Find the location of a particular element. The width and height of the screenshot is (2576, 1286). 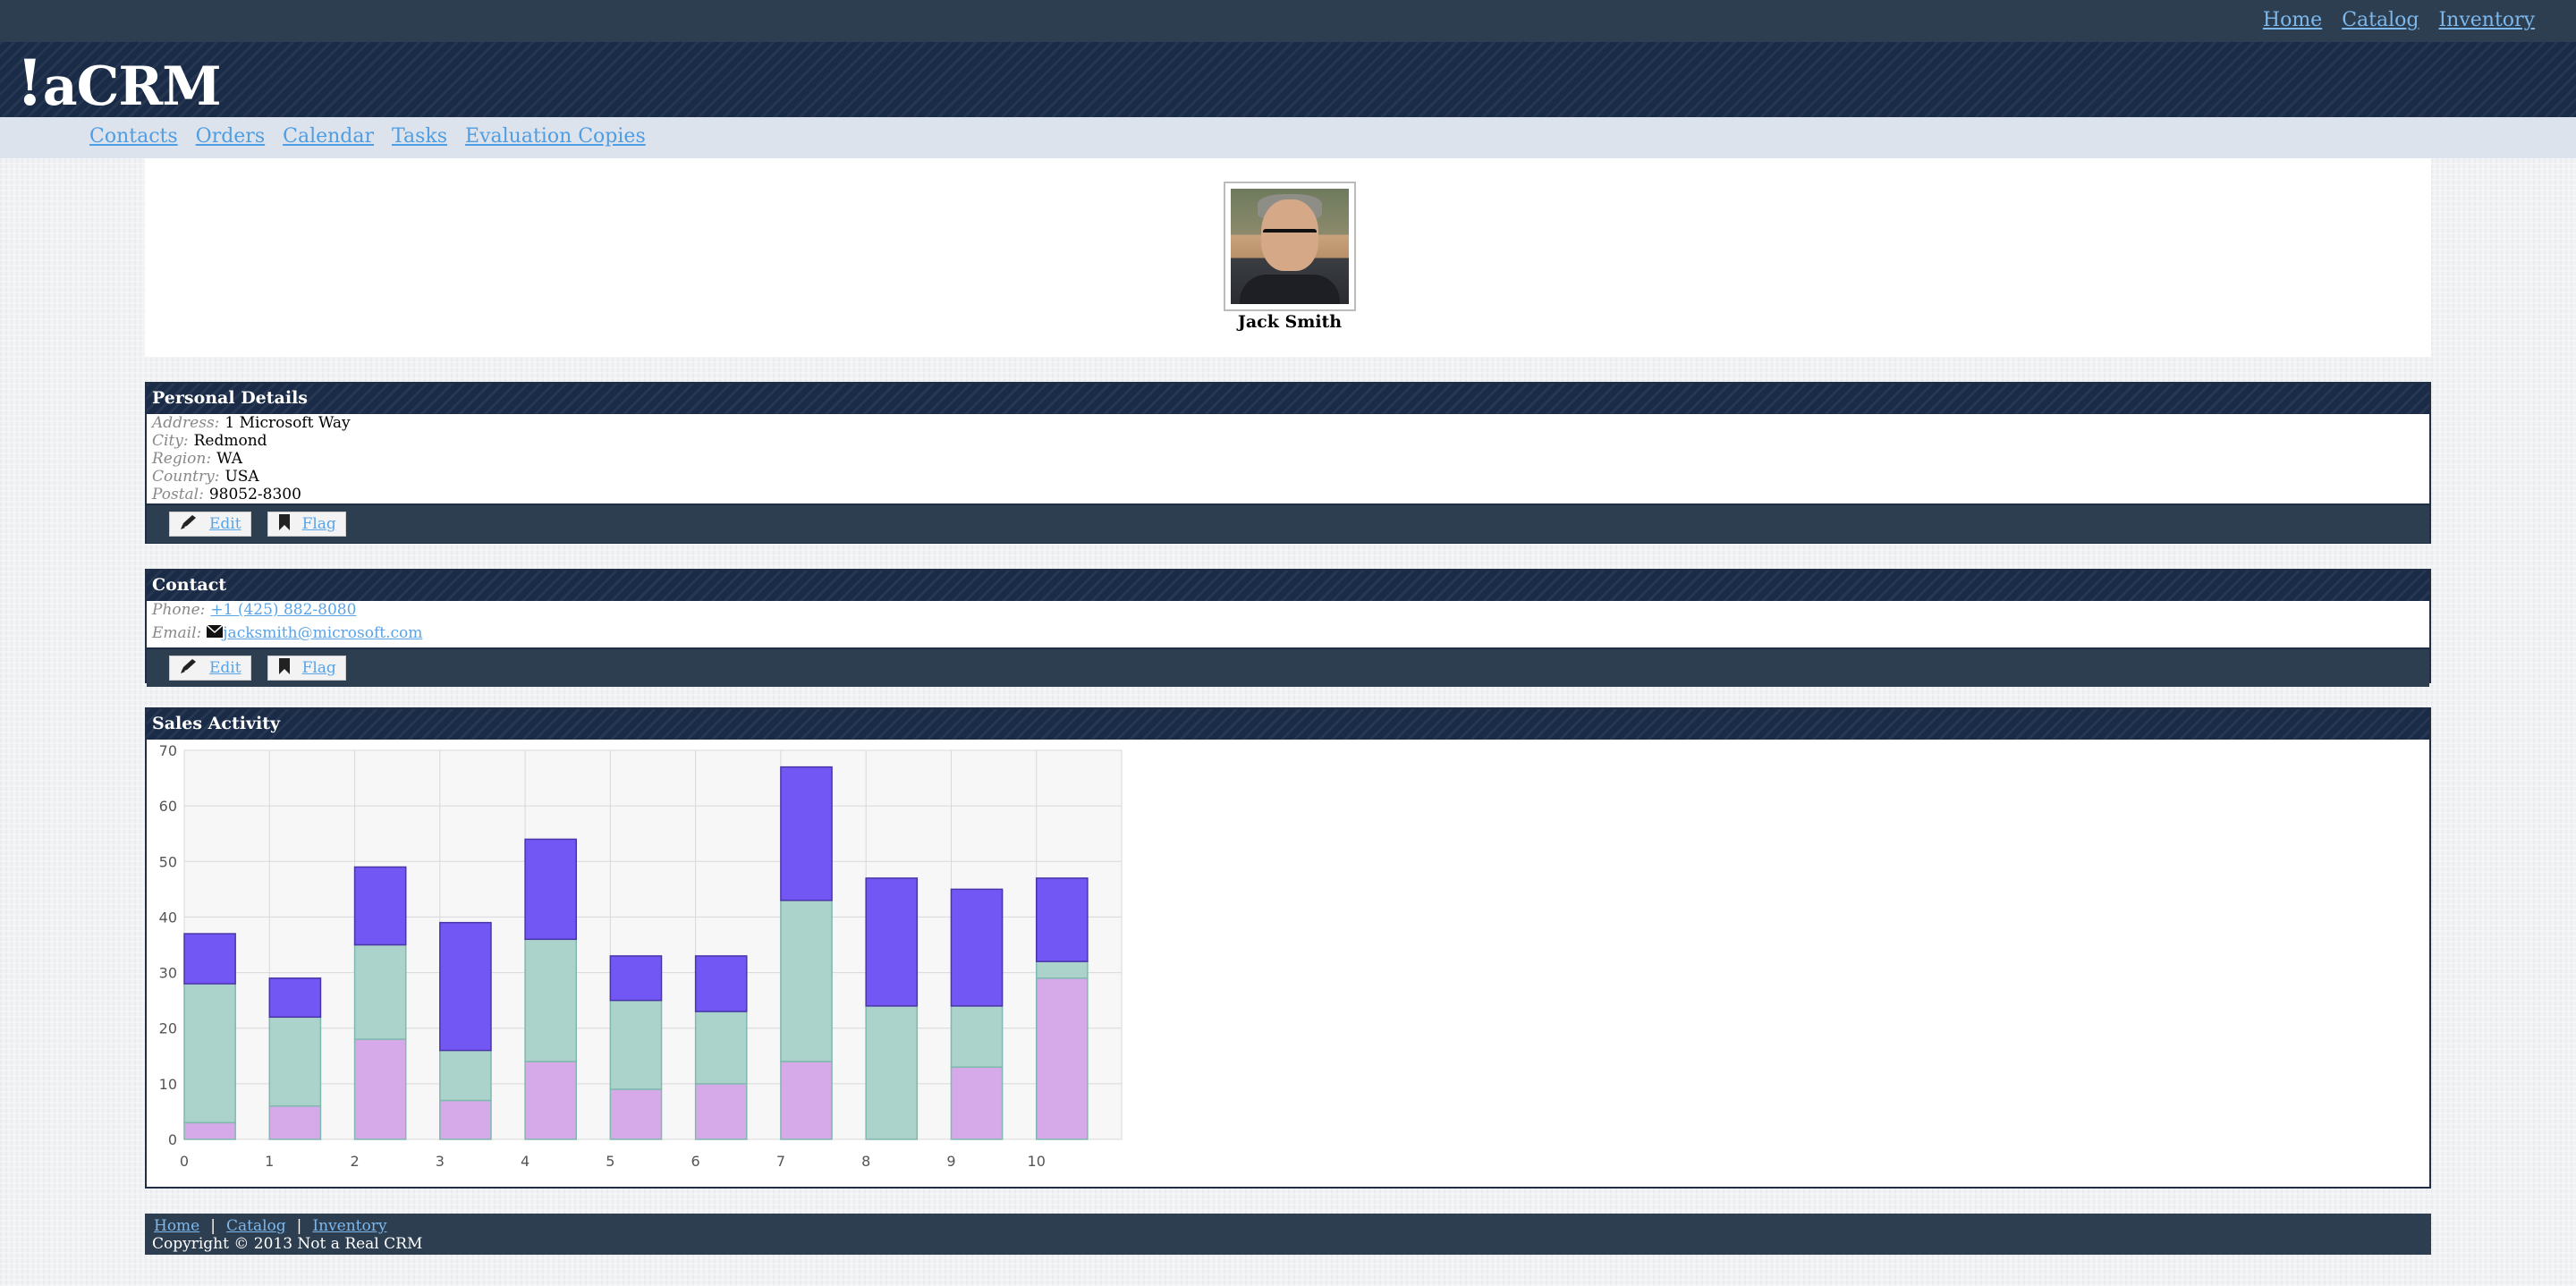

person-photo-icon is located at coordinates (1290, 246).